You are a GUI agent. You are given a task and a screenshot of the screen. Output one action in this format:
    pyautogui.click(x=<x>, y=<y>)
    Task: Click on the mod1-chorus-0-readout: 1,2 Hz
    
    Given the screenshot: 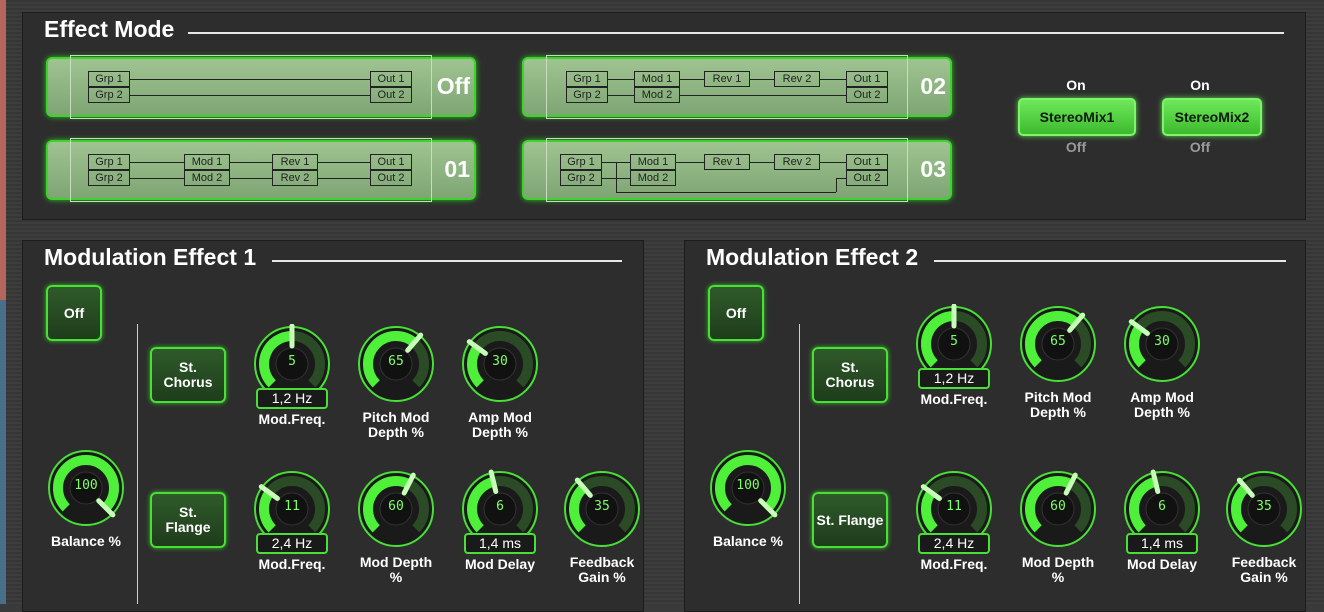 What is the action you would take?
    pyautogui.click(x=292, y=398)
    